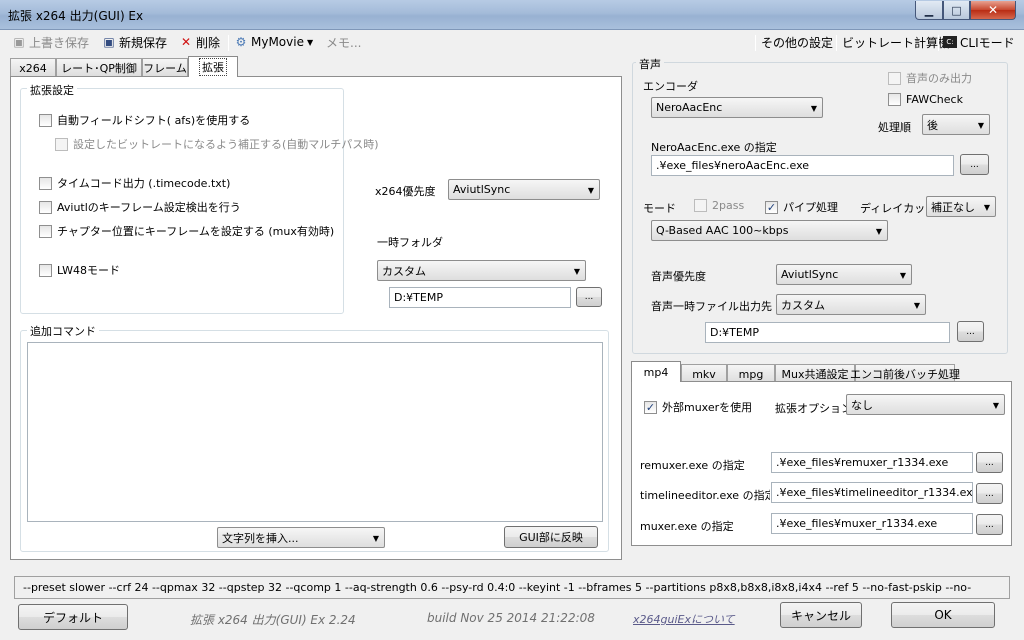 The image size is (1024, 640). What do you see at coordinates (872, 462) in the screenshot?
I see `remuxer-input: .¥exe_files¥remuxer_r1334.exe` at bounding box center [872, 462].